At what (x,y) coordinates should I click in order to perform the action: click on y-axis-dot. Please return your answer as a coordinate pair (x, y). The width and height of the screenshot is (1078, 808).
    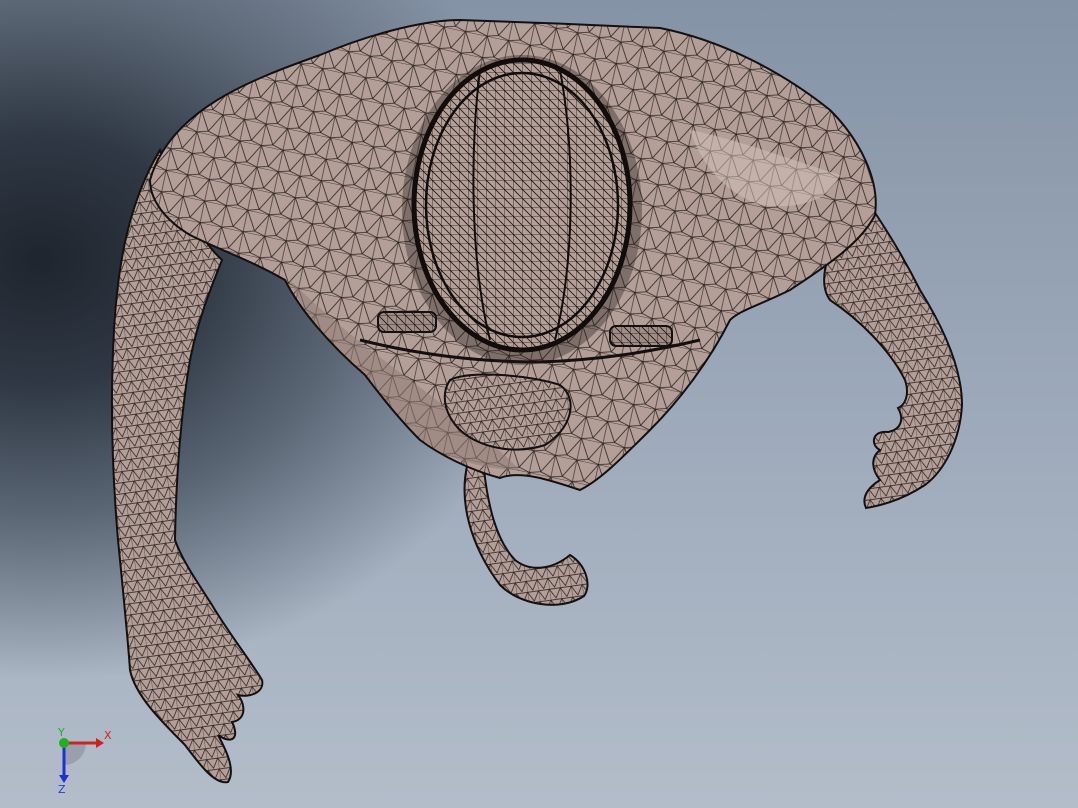
    Looking at the image, I should click on (64, 743).